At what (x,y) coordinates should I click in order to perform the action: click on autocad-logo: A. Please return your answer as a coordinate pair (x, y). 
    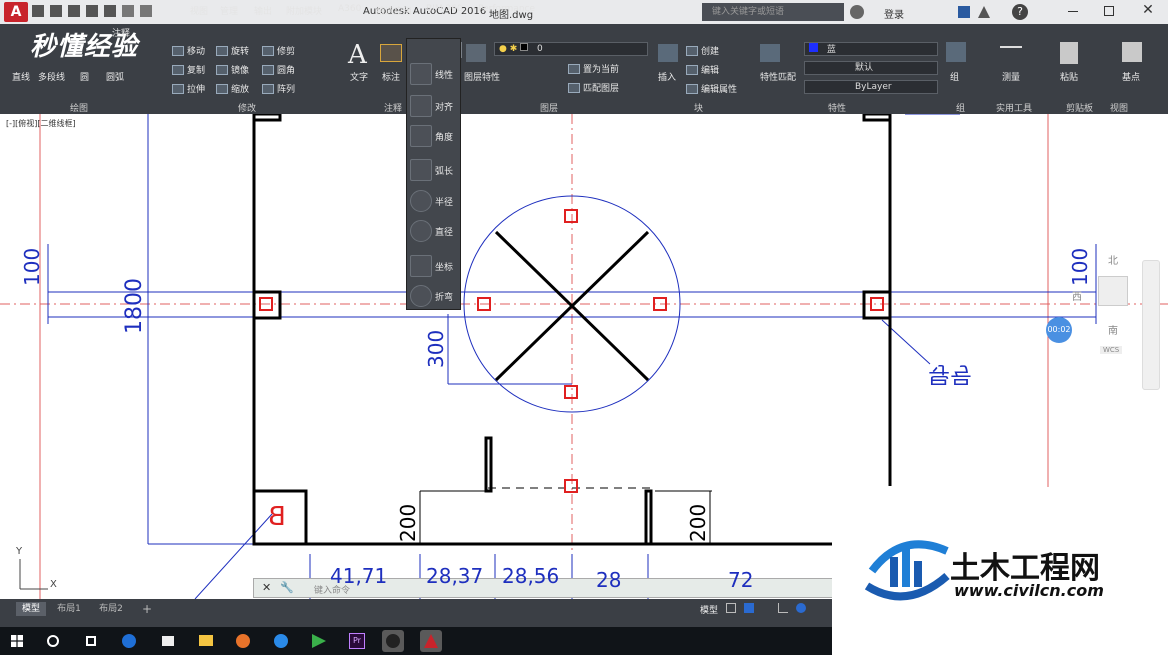
    Looking at the image, I should click on (16, 12).